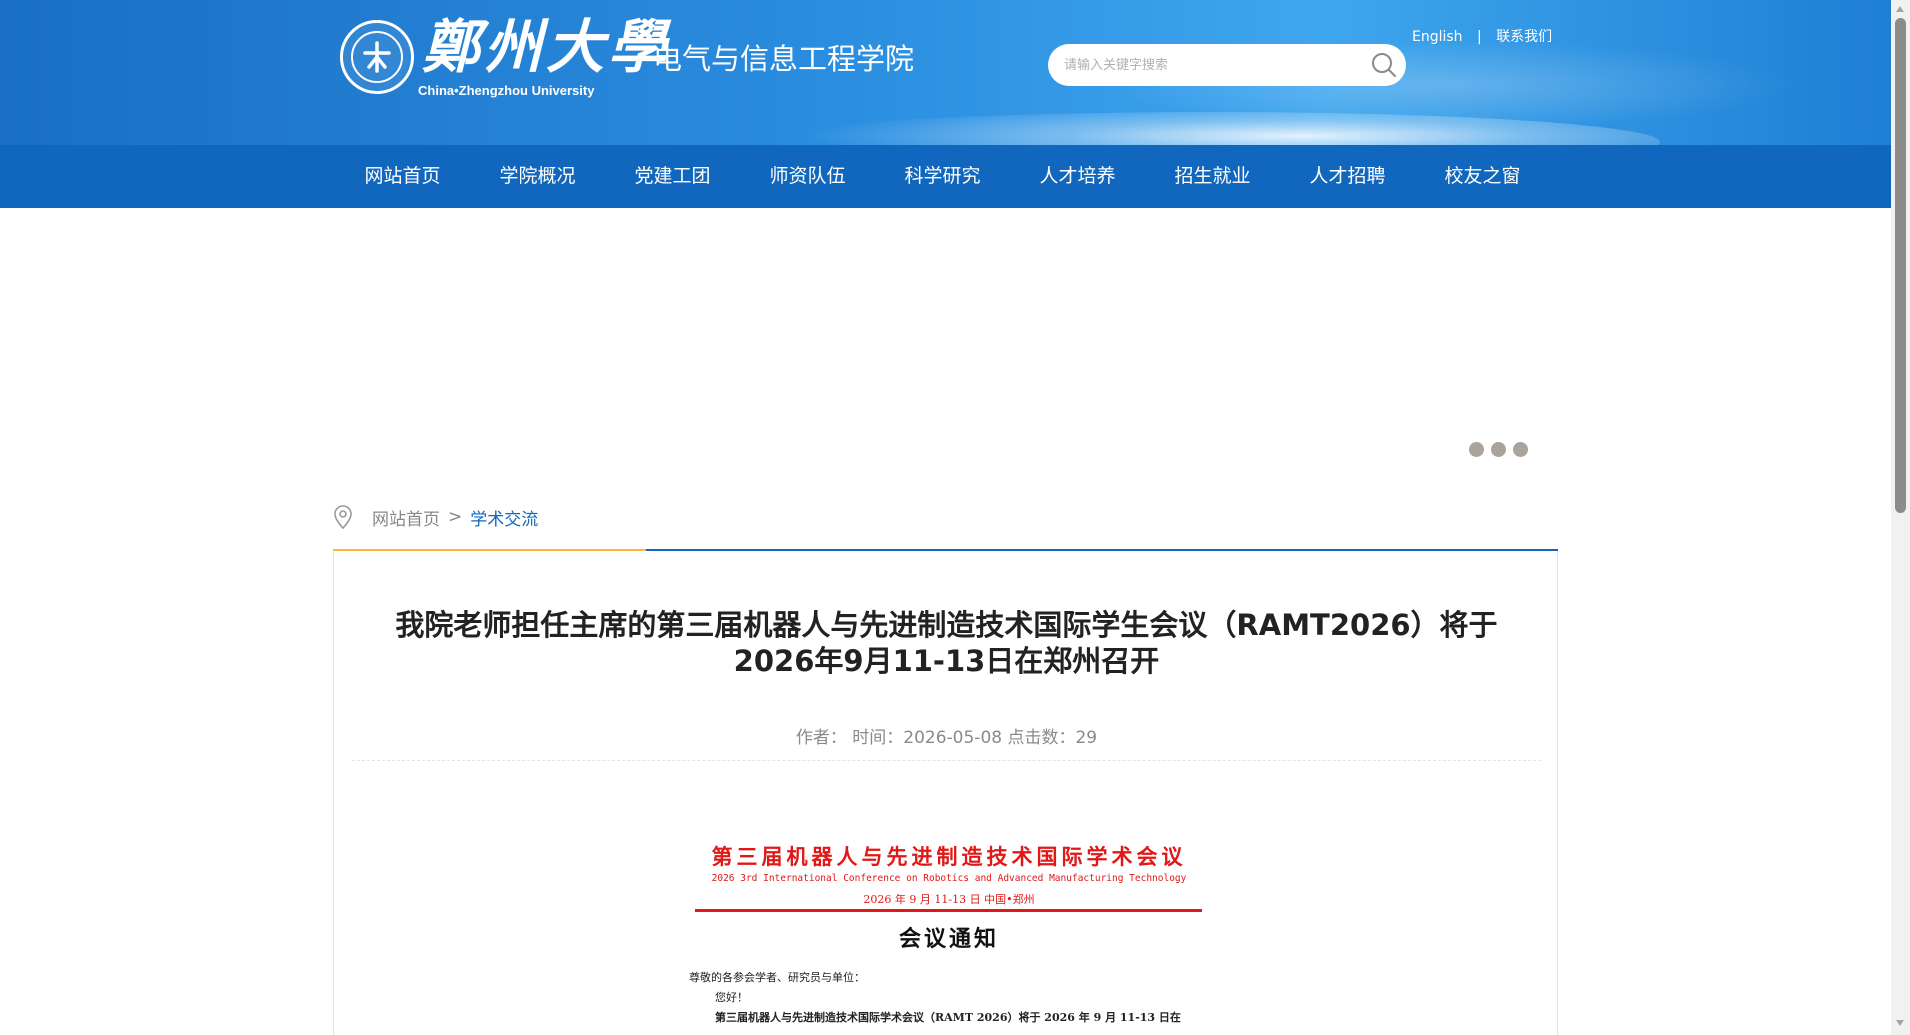 This screenshot has width=1910, height=1035. What do you see at coordinates (946, 760) in the screenshot?
I see `article-divider` at bounding box center [946, 760].